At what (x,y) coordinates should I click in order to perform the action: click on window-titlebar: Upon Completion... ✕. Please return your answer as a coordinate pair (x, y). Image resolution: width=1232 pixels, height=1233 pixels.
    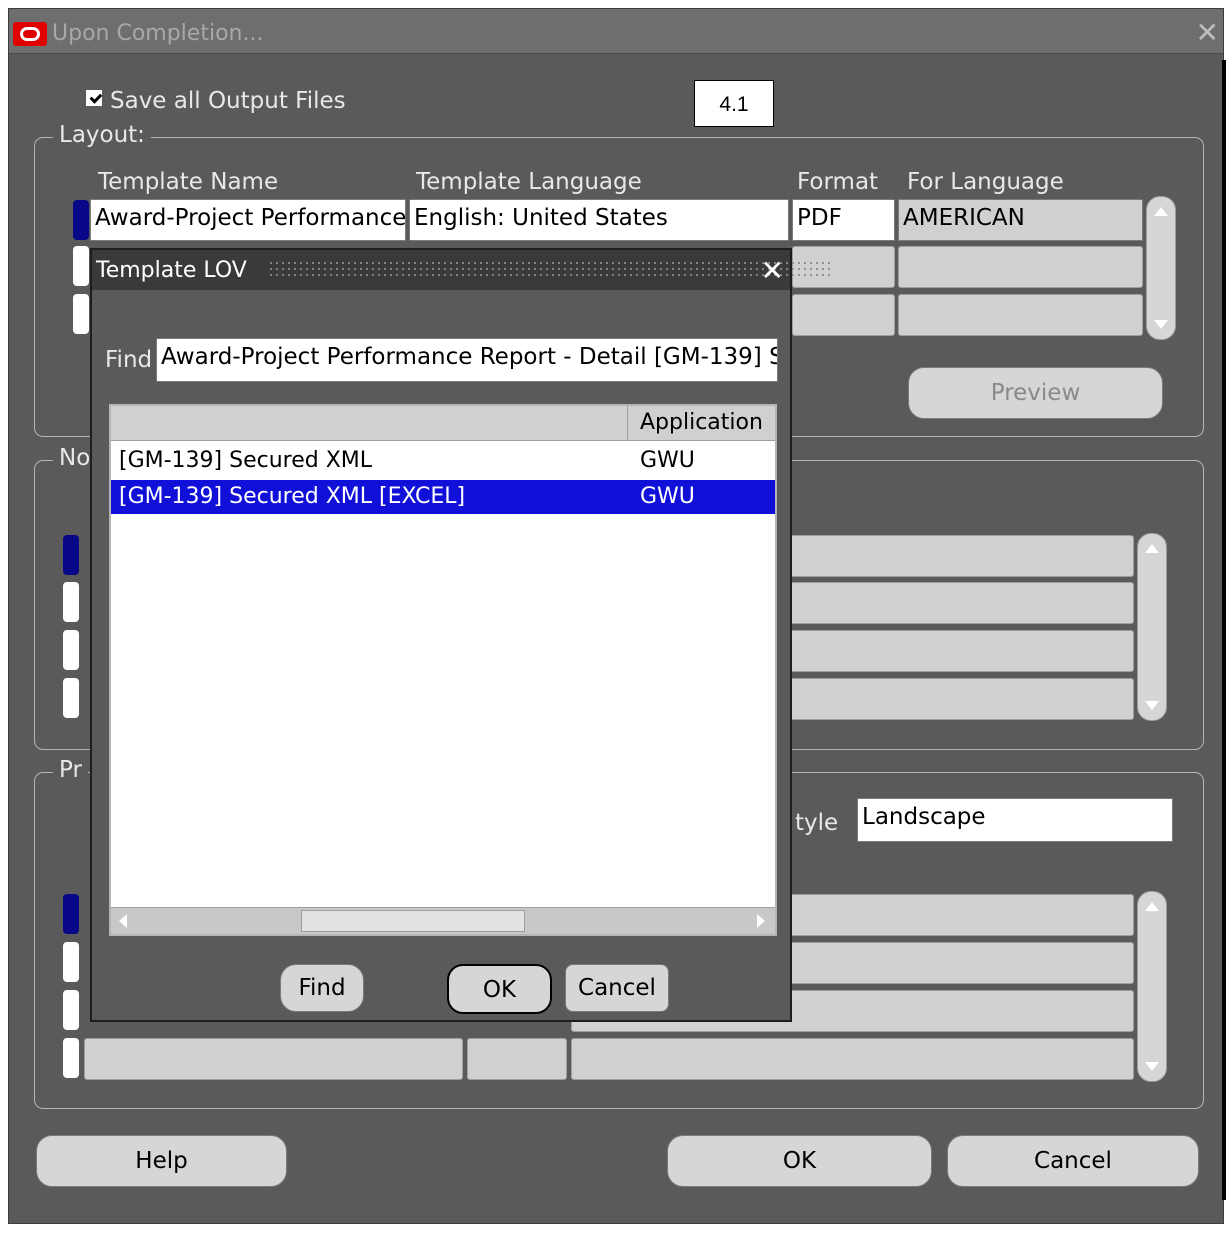
    Looking at the image, I should click on (616, 31).